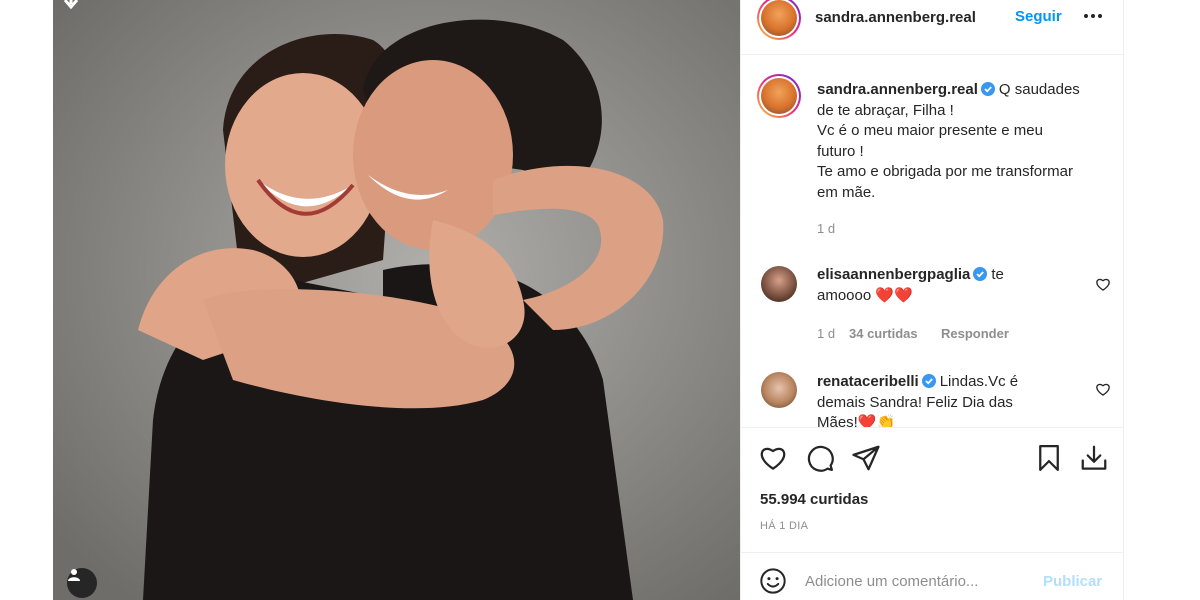  Describe the element at coordinates (773, 458) in the screenshot. I see `heart-outline-icon` at that location.